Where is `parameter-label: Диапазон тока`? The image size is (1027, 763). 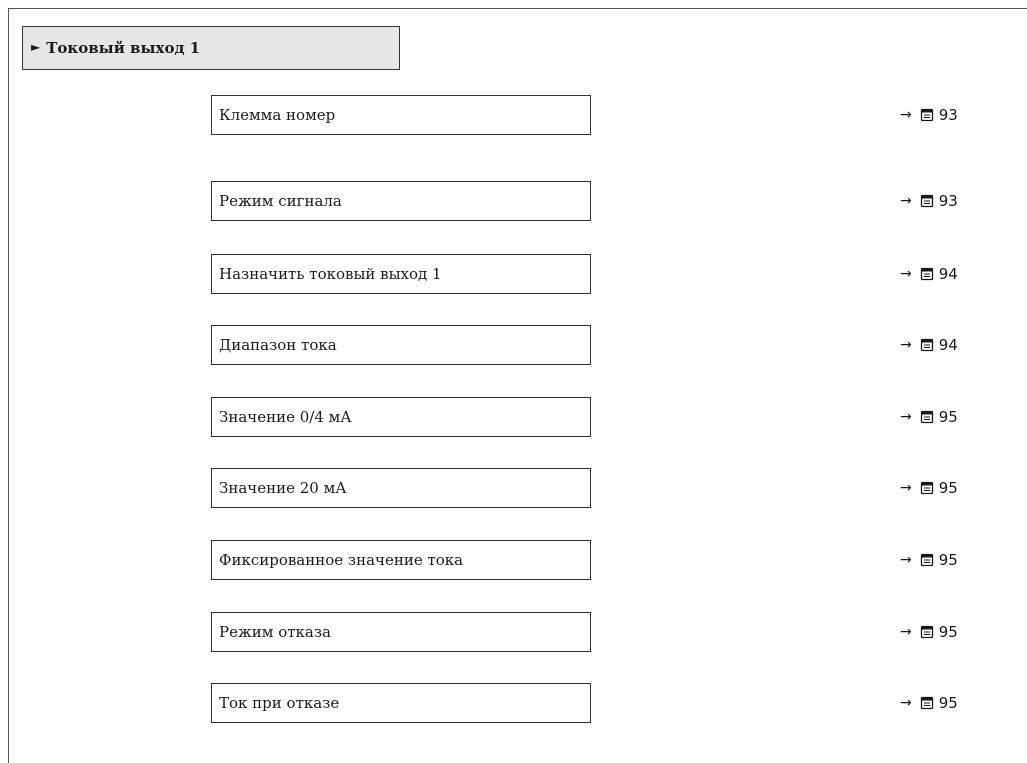
parameter-label: Диапазон тока is located at coordinates (278, 345).